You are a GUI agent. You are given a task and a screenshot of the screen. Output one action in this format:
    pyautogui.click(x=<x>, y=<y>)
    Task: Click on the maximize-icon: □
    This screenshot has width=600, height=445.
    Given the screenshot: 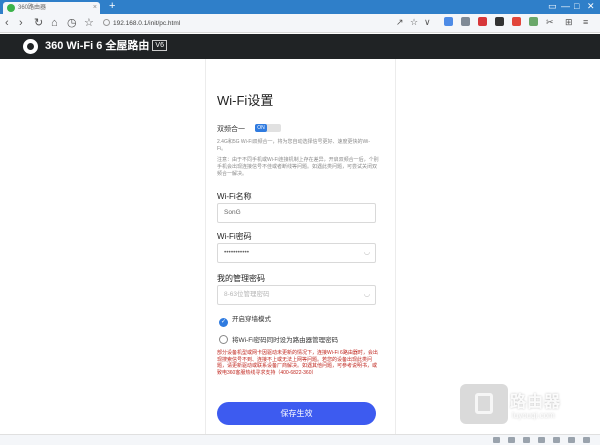 What is the action you would take?
    pyautogui.click(x=576, y=6)
    